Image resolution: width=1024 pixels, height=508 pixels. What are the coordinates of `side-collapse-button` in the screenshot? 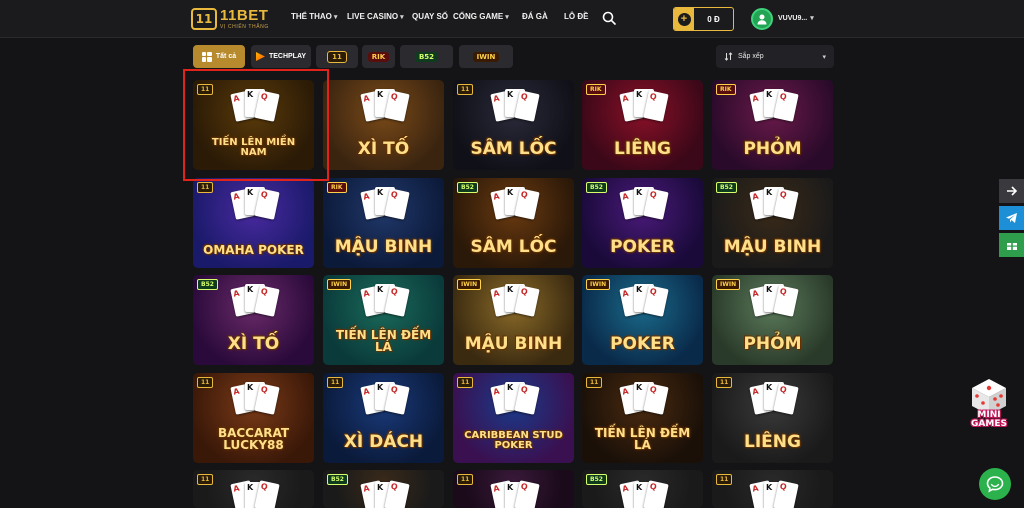 It's located at (1011, 191).